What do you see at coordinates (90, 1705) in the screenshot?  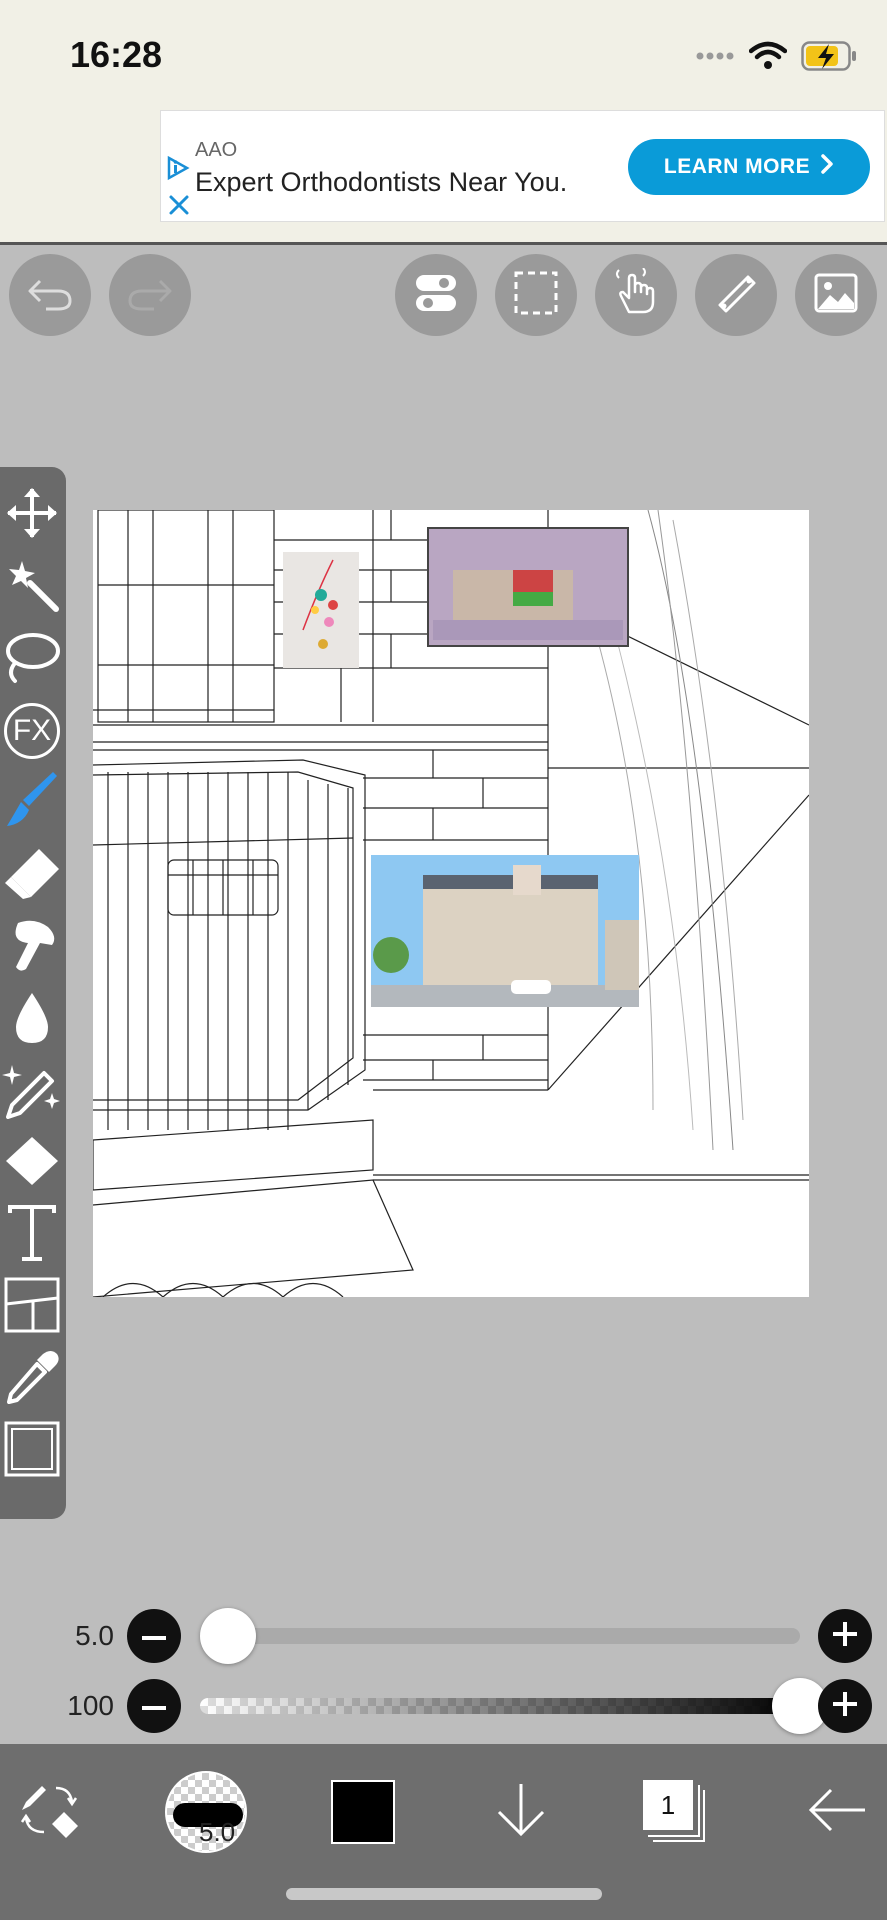 I see `opacity-value: 100` at bounding box center [90, 1705].